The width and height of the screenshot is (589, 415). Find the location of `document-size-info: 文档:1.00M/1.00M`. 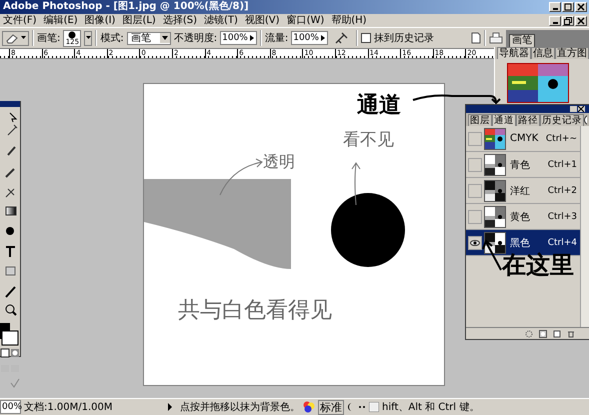

document-size-info: 文档:1.00M/1.00M is located at coordinates (69, 407).